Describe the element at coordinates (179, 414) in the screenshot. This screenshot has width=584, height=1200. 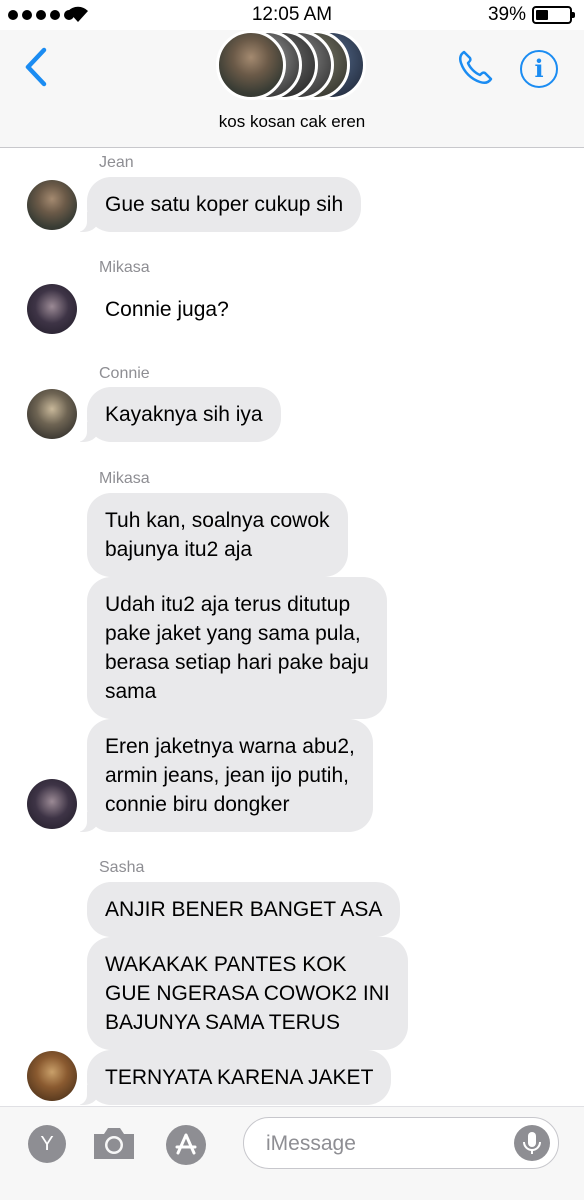
I see `message-bubble: Kayaknya sih iya` at that location.